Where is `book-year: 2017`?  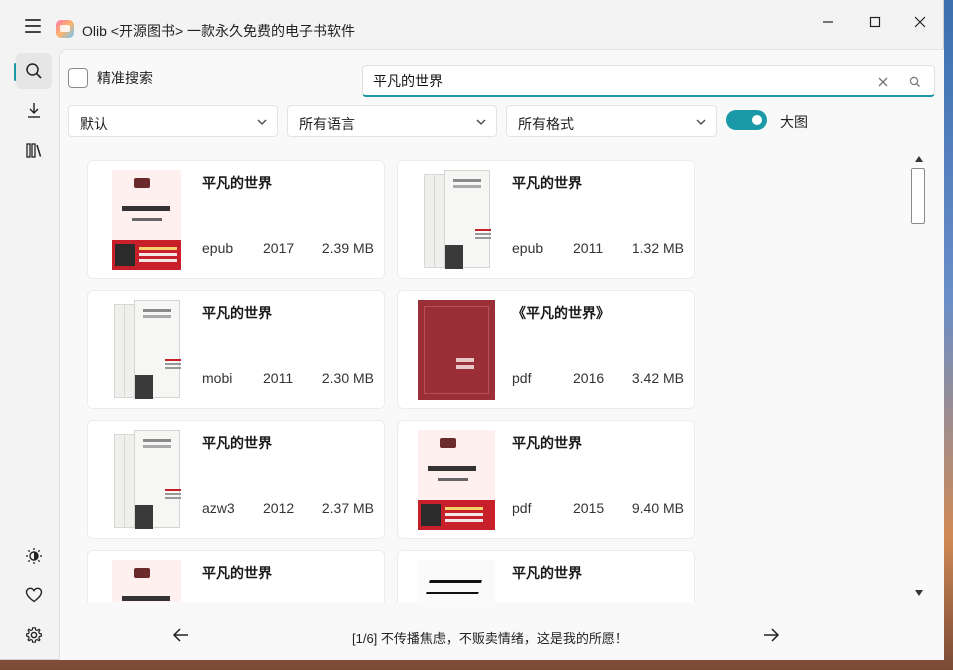
book-year: 2017 is located at coordinates (279, 248).